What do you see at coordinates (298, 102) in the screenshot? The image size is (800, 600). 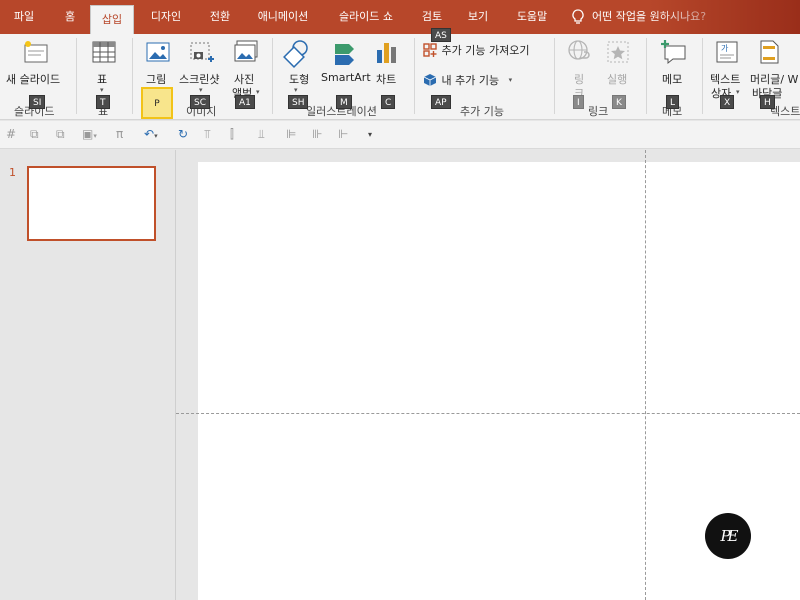 I see `keytip-shapes: SH` at bounding box center [298, 102].